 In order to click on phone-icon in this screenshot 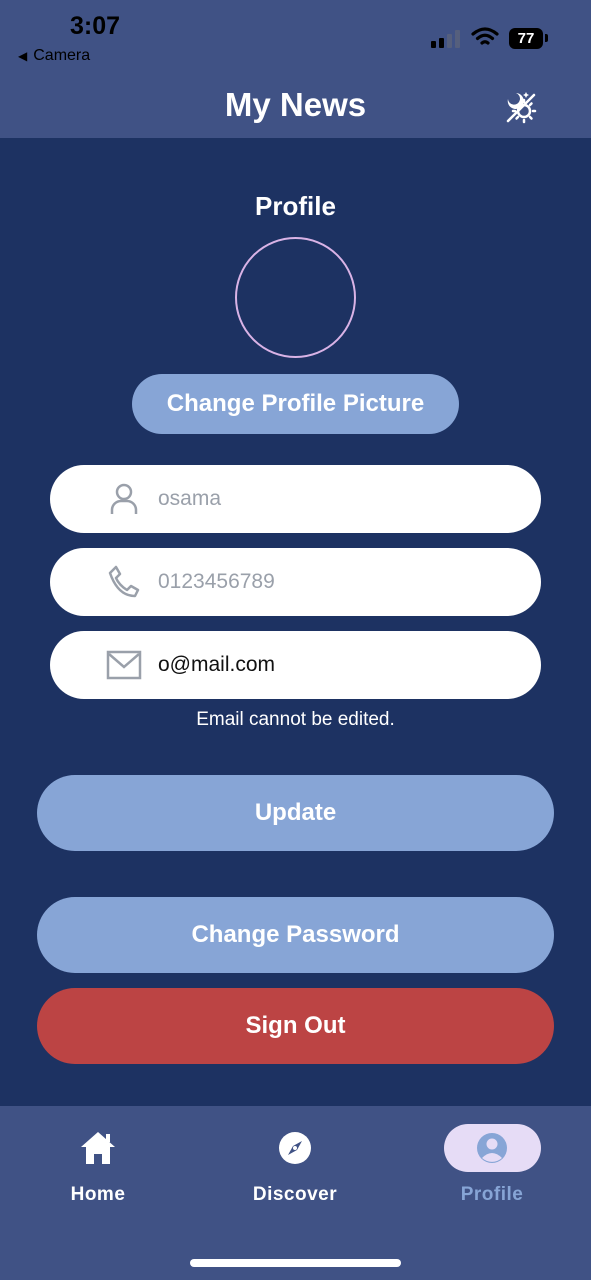, I will do `click(124, 581)`.